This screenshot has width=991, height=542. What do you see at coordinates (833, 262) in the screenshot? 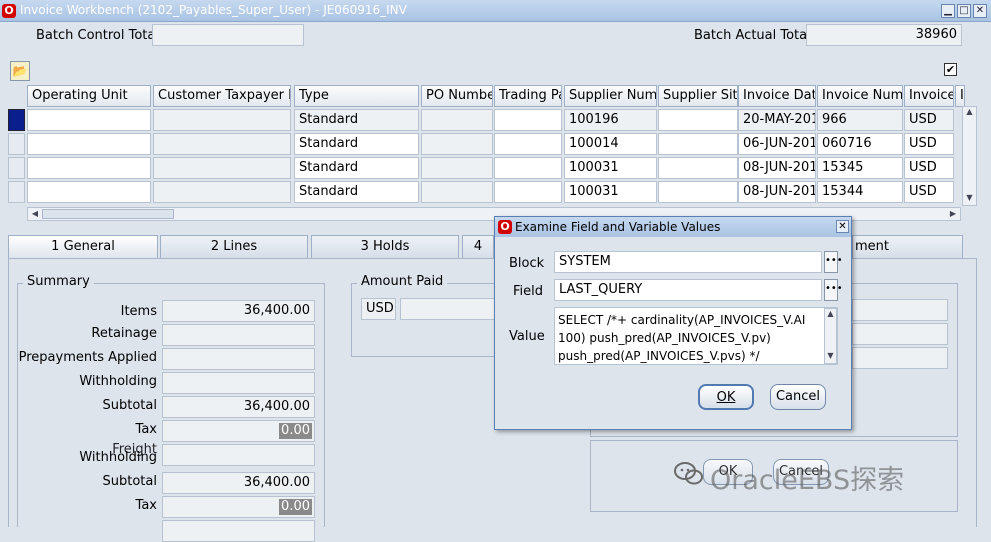
I see `block-lov-button: •••` at bounding box center [833, 262].